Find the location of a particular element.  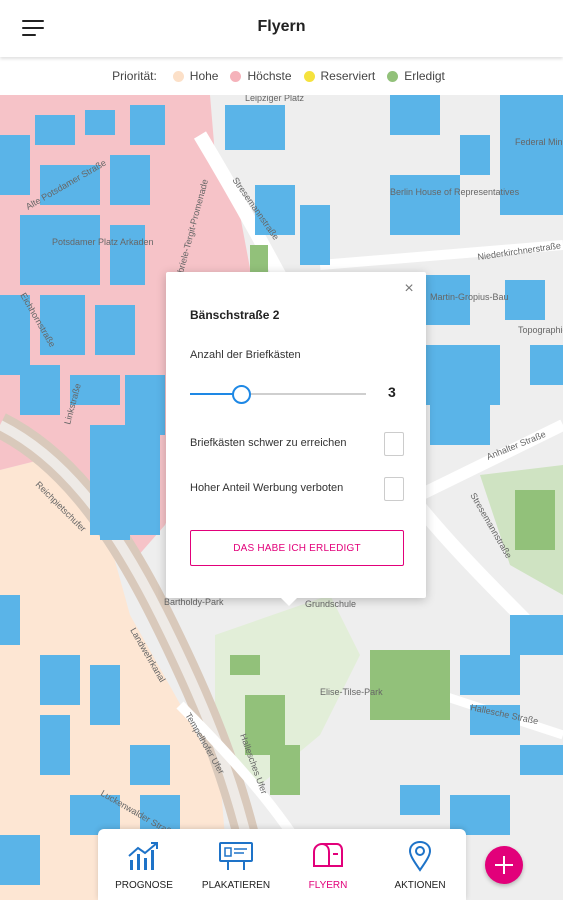

nav-label: PLAKATIEREN is located at coordinates (236, 885).